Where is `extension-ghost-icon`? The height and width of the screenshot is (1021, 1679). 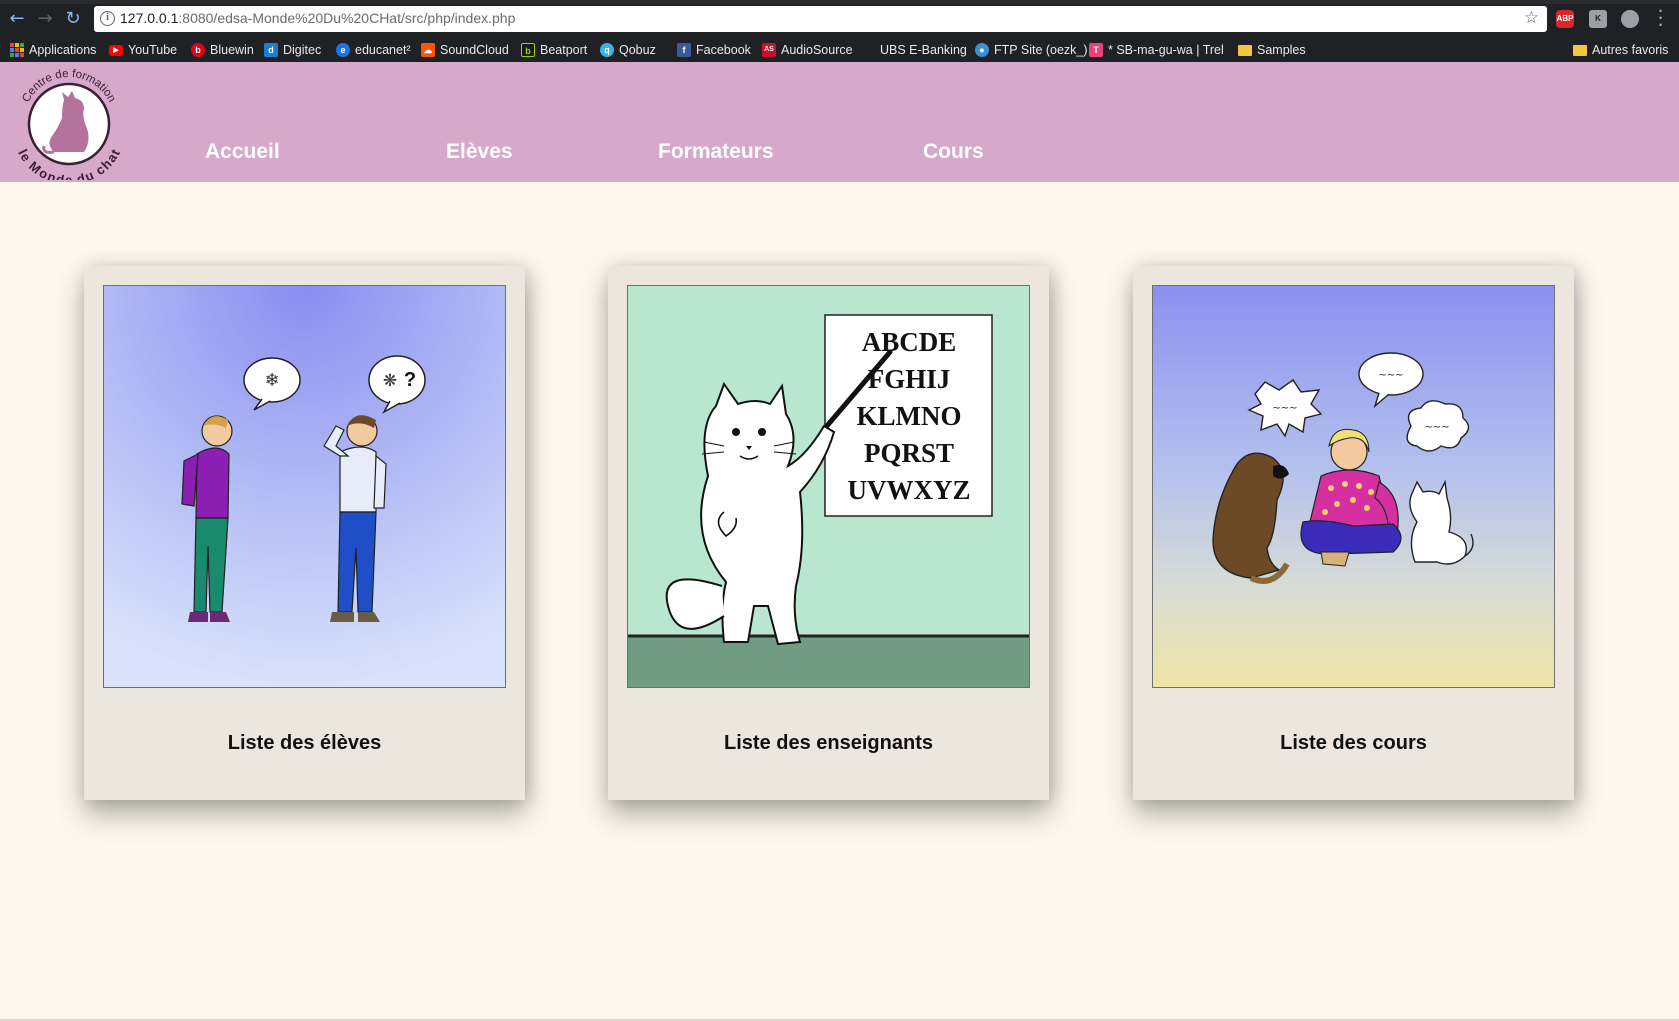
extension-ghost-icon is located at coordinates (1630, 19).